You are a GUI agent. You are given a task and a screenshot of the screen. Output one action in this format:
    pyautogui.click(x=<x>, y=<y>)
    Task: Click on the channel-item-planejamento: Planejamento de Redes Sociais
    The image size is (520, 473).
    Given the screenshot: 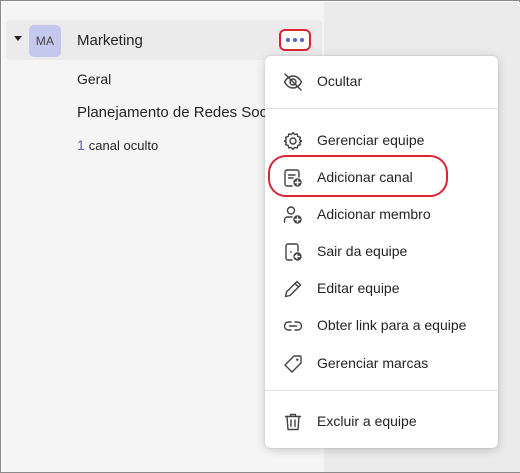 What is the action you would take?
    pyautogui.click(x=183, y=112)
    